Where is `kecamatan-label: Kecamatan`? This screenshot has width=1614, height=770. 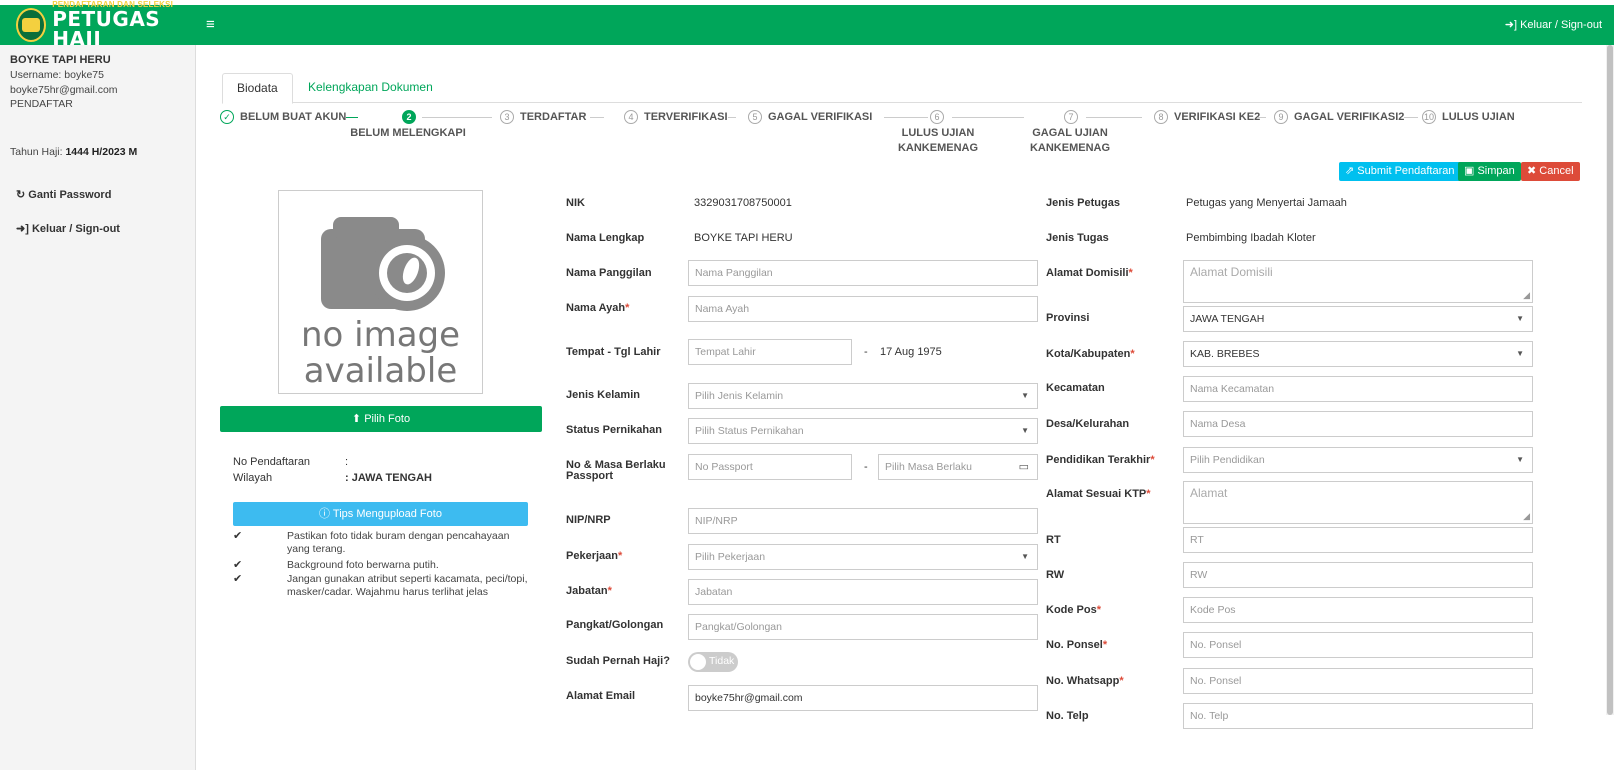
kecamatan-label: Kecamatan is located at coordinates (1075, 388).